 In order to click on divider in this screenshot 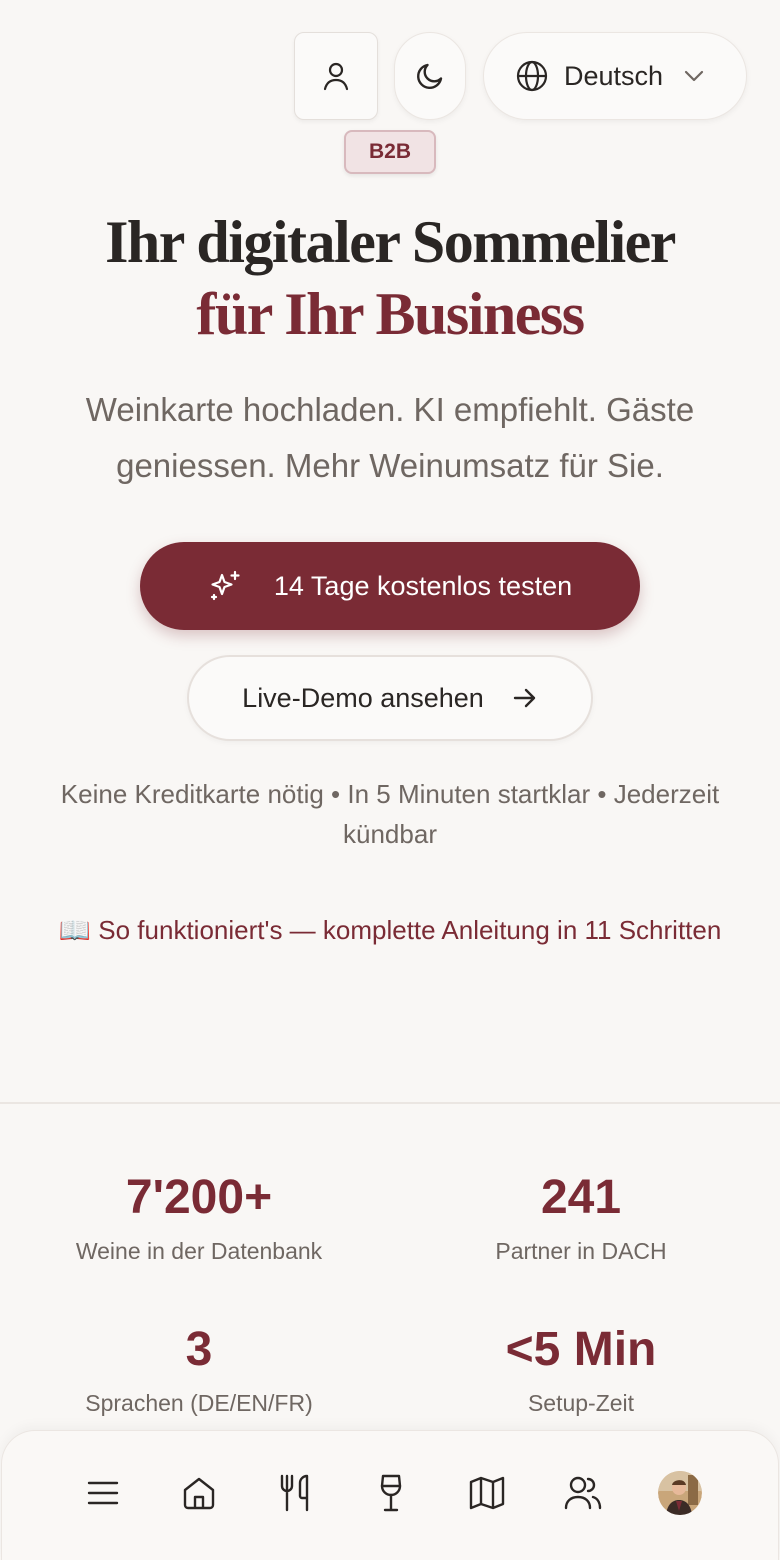, I will do `click(390, 1103)`.